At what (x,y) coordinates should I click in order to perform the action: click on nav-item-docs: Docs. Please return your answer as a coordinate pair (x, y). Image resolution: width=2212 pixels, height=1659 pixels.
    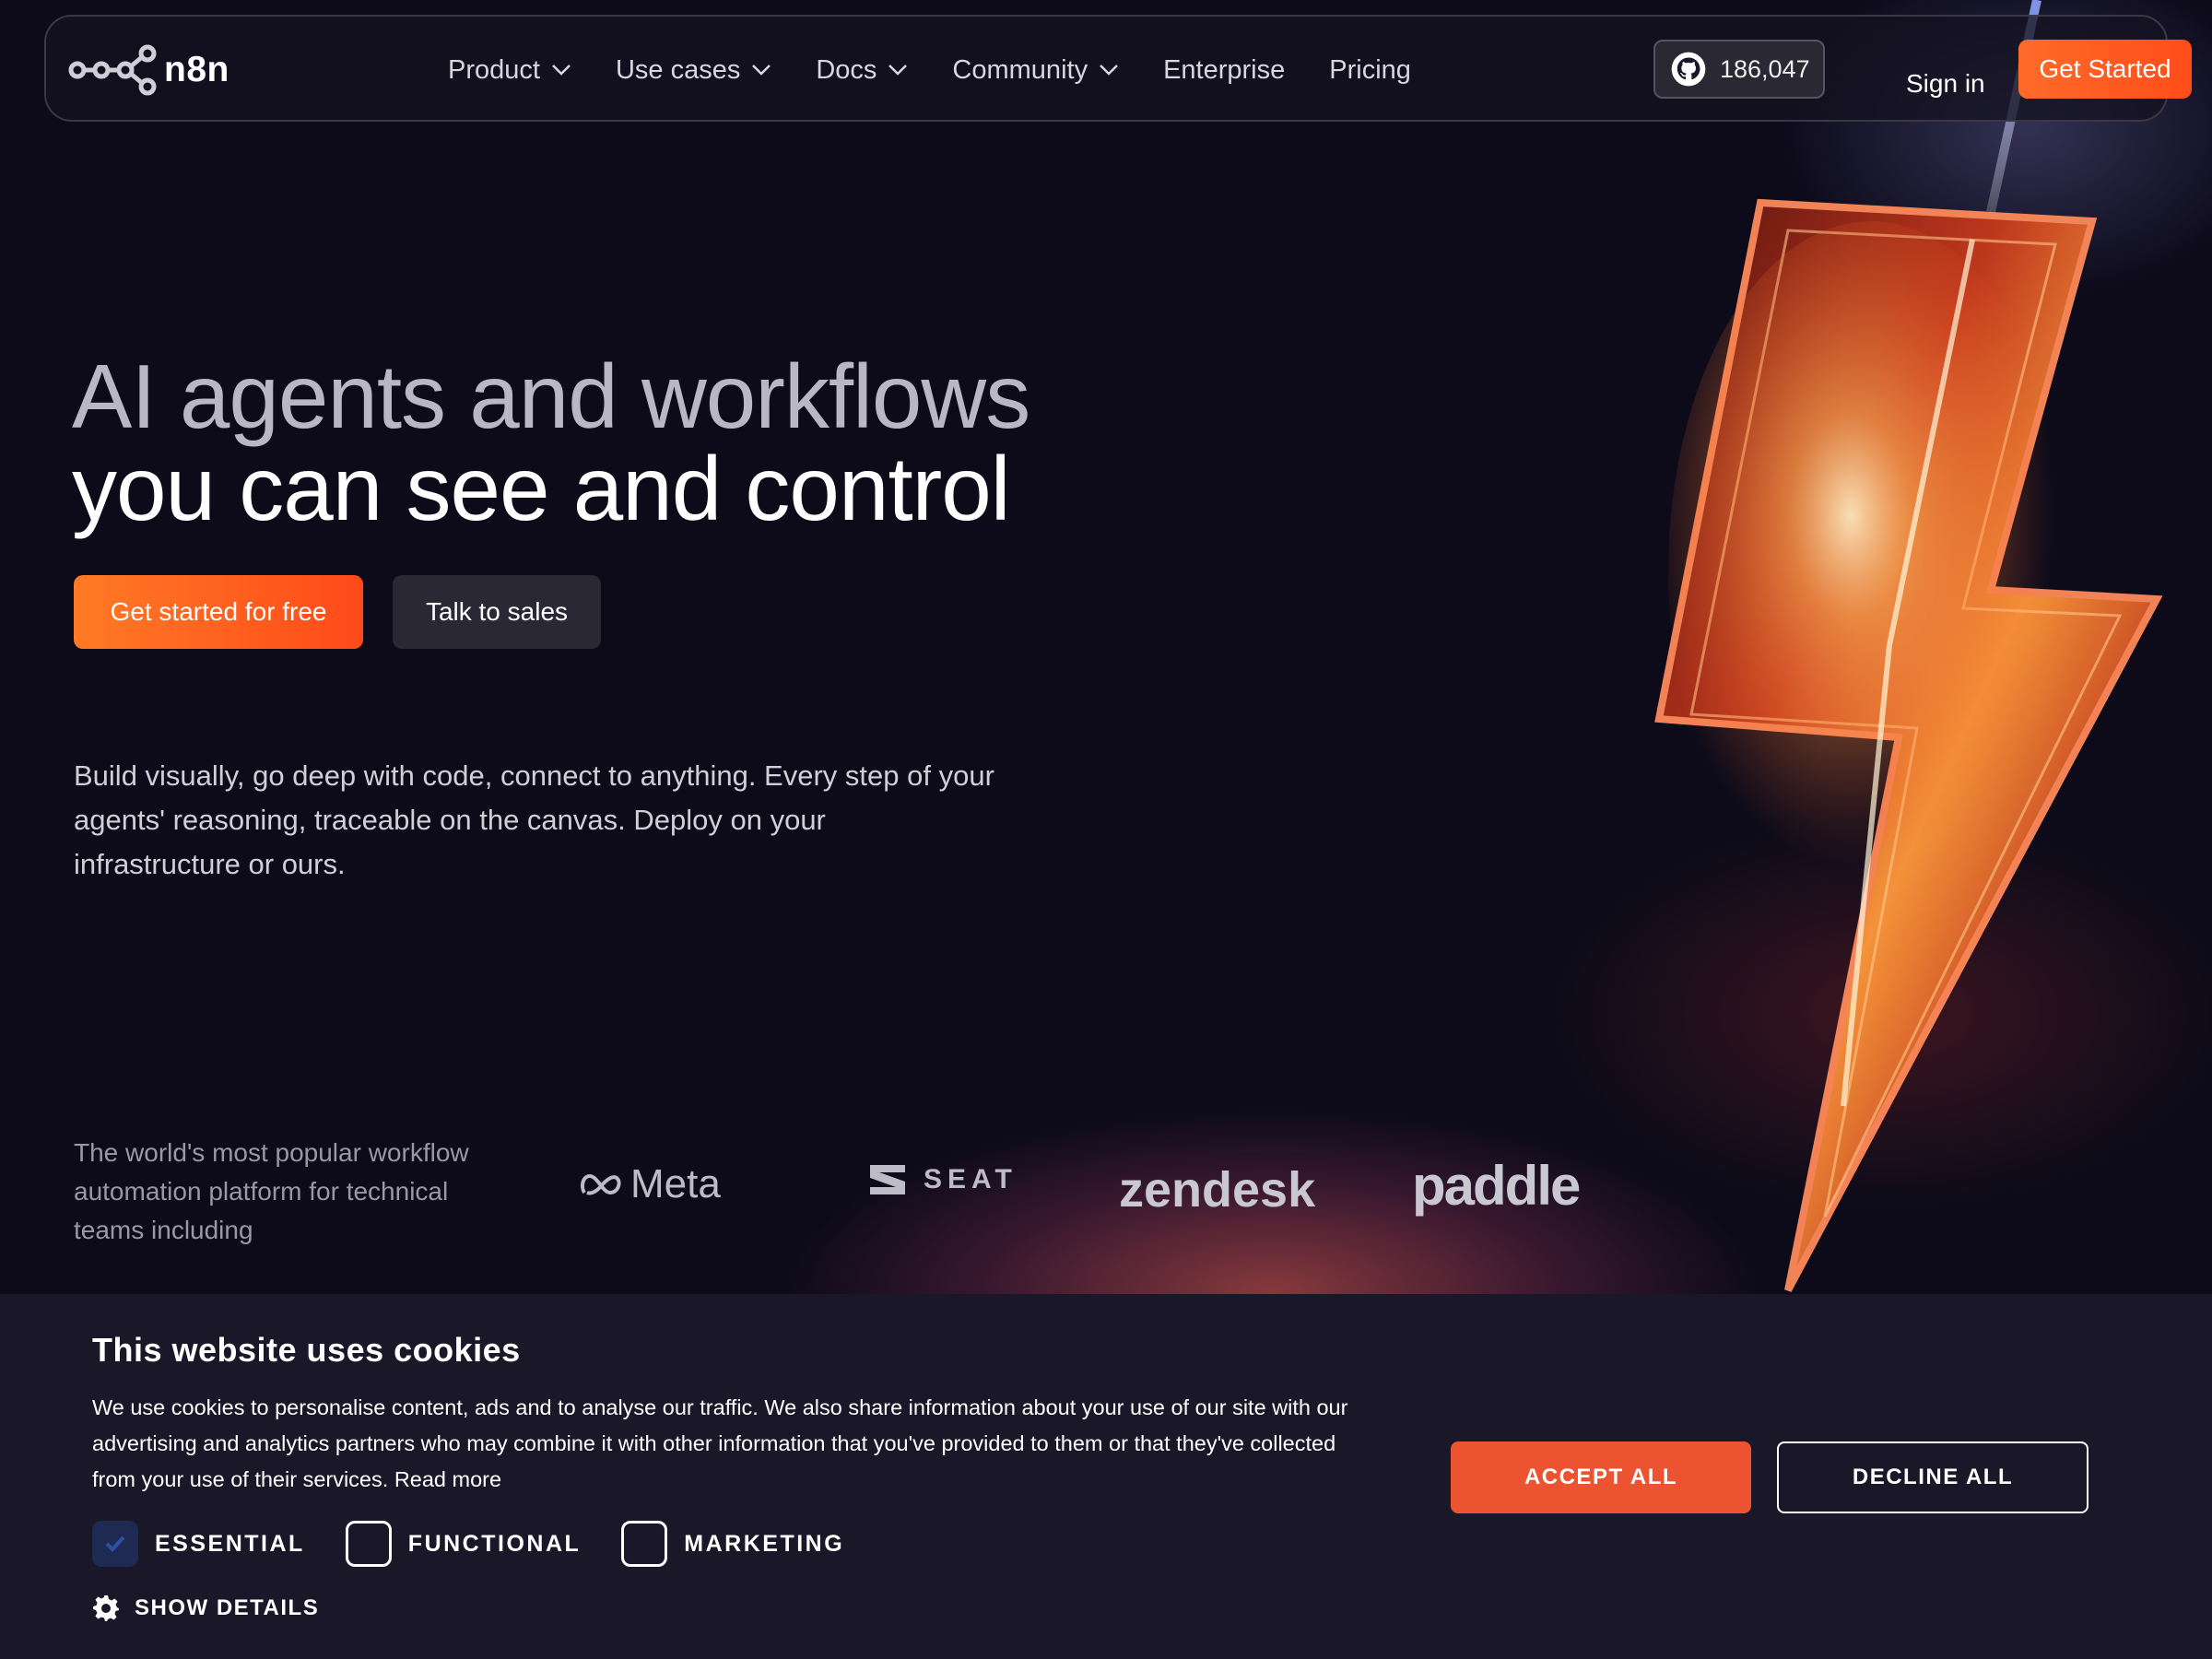
    Looking at the image, I should click on (862, 70).